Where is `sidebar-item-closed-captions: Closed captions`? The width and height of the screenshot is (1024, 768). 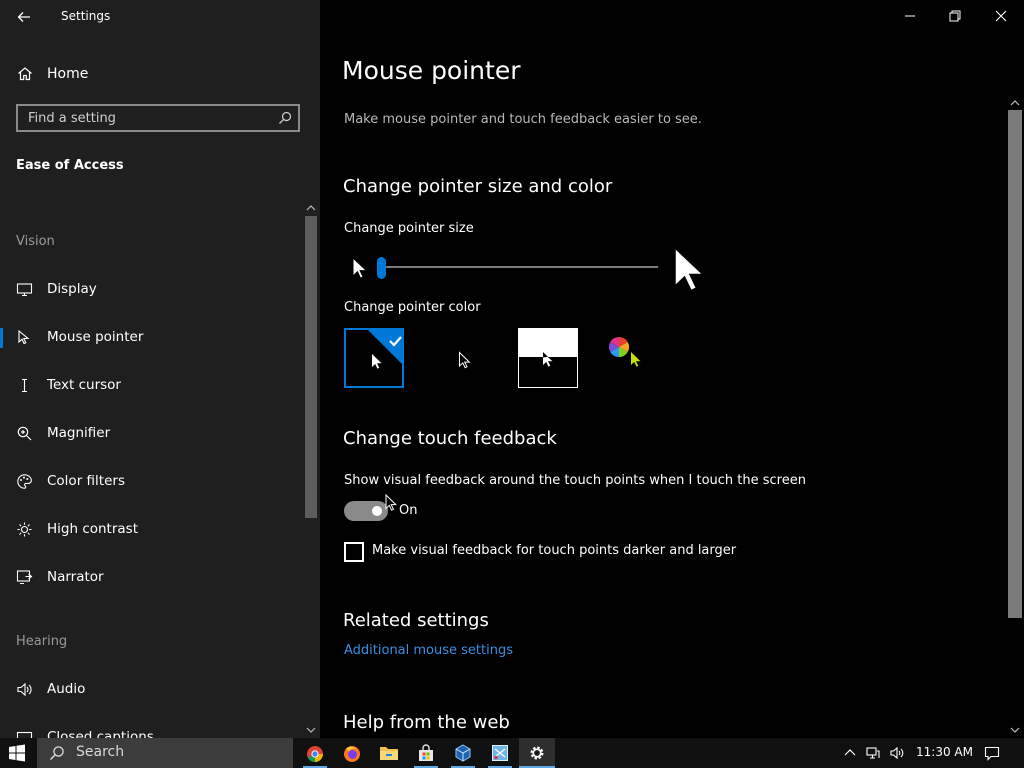 sidebar-item-closed-captions: Closed captions is located at coordinates (150, 730).